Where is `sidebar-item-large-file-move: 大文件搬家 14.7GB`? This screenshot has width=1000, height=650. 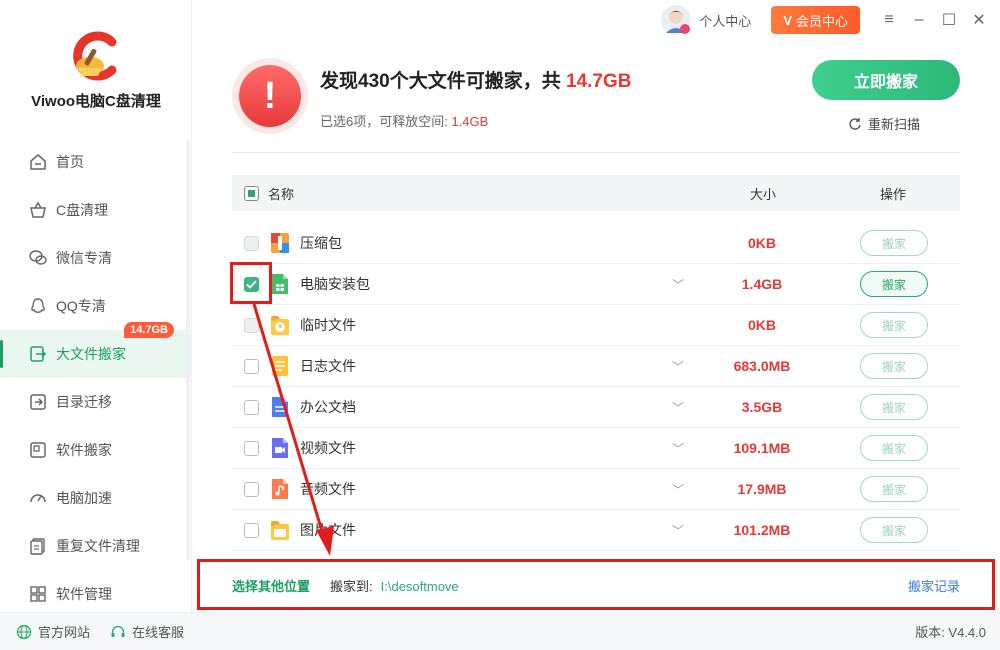
sidebar-item-large-file-move: 大文件搬家 14.7GB is located at coordinates (96, 350).